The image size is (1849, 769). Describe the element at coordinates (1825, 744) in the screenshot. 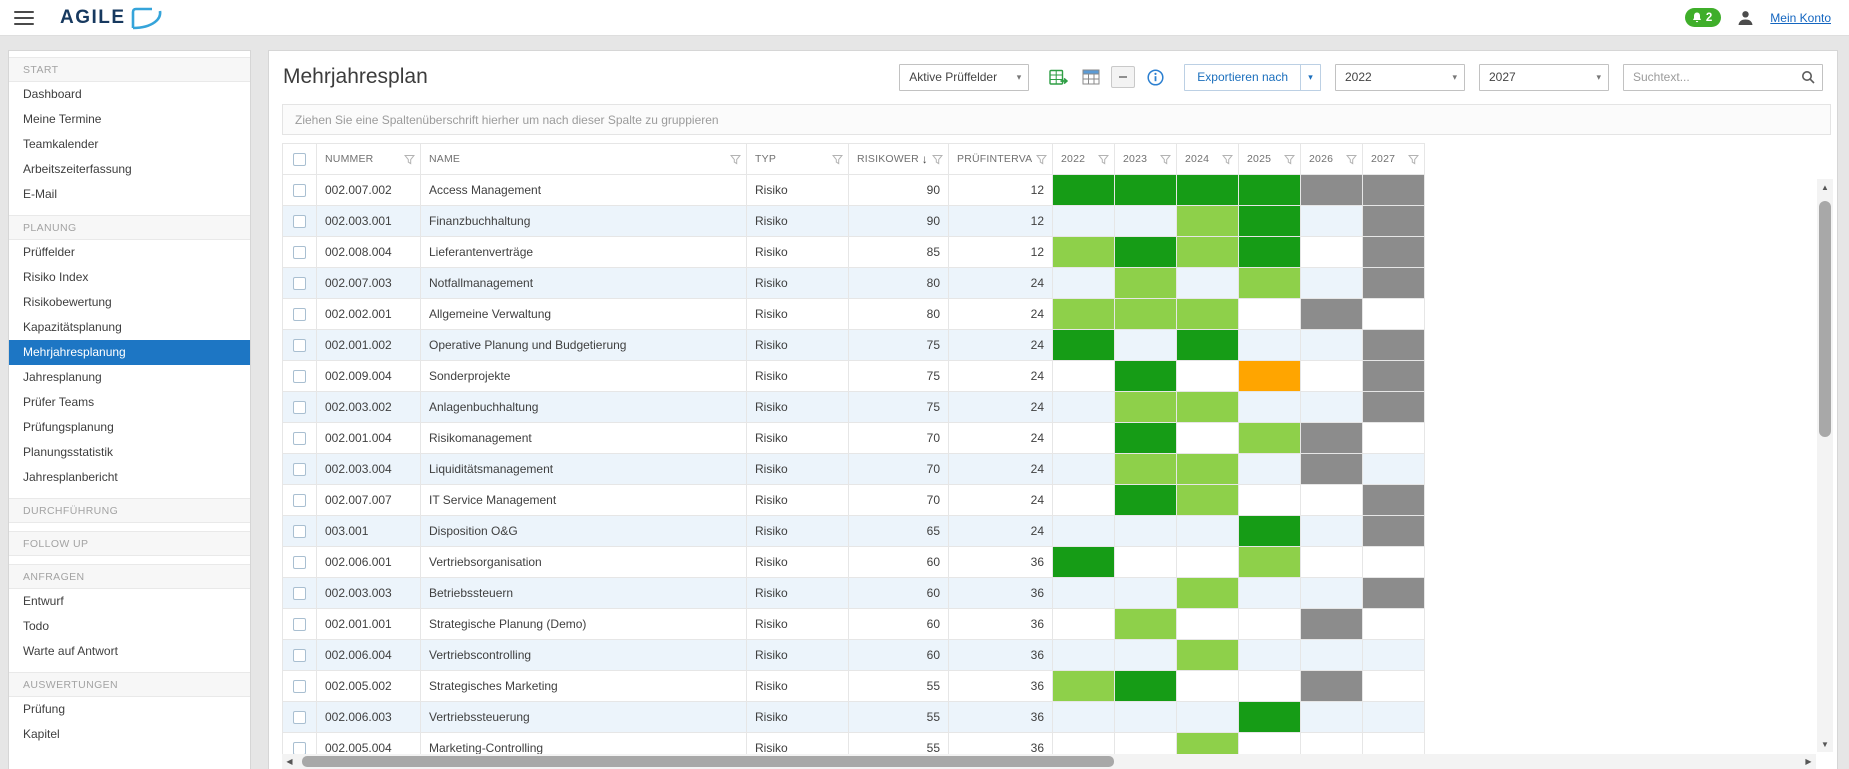

I see `scroll-down-icon: ▼` at that location.